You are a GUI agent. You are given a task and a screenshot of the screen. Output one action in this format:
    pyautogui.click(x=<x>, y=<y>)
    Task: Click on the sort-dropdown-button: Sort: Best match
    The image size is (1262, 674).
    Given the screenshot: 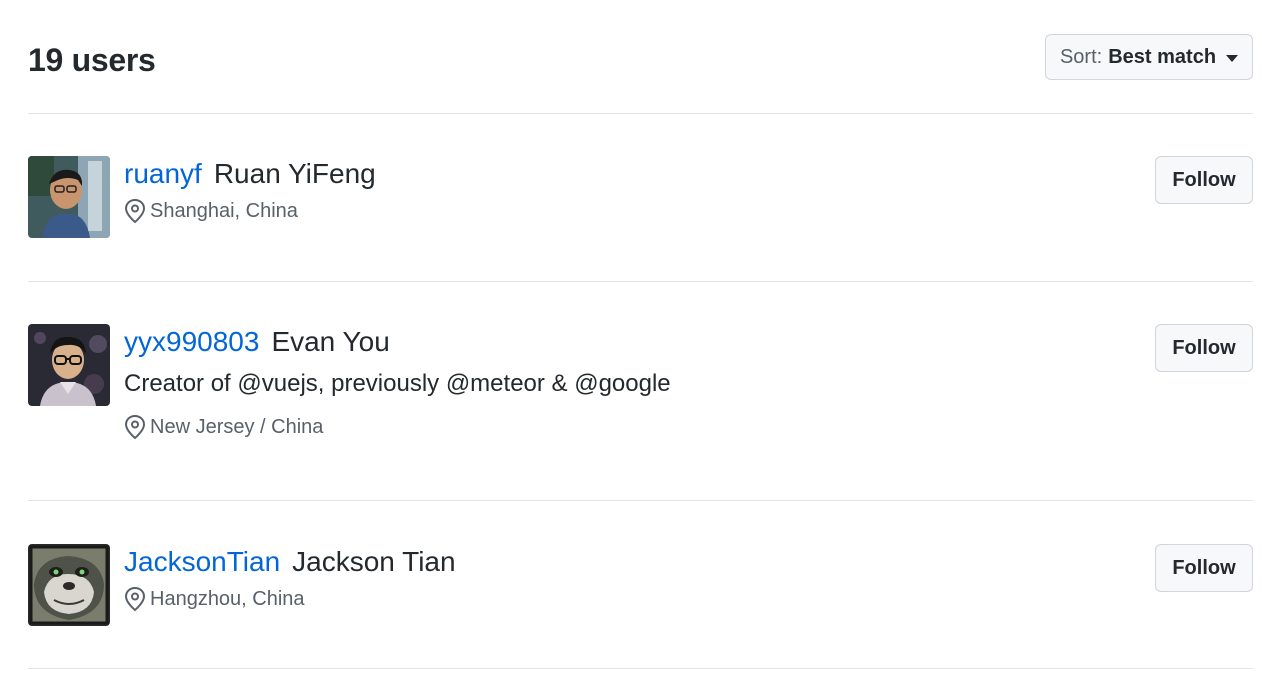 What is the action you would take?
    pyautogui.click(x=1149, y=57)
    